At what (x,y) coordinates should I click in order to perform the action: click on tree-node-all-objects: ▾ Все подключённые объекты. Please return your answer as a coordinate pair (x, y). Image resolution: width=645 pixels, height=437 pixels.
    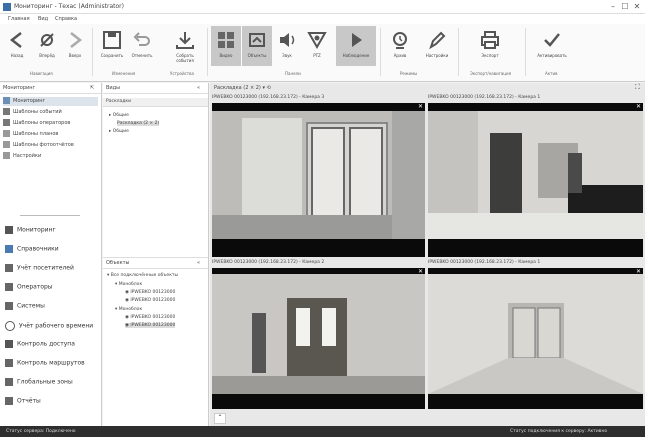
    Looking at the image, I should click on (142, 275).